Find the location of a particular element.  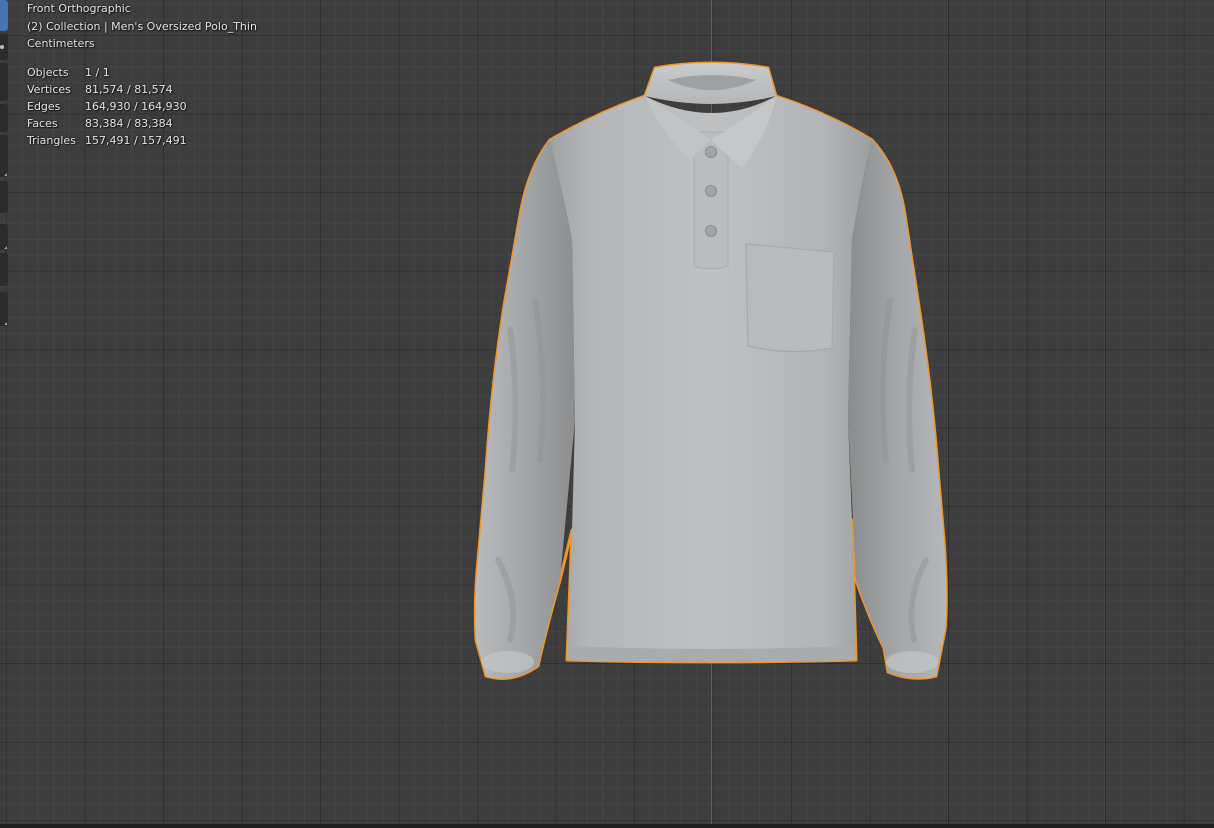

stat-row: Edges 164,930 / 164,930 is located at coordinates (107, 106).